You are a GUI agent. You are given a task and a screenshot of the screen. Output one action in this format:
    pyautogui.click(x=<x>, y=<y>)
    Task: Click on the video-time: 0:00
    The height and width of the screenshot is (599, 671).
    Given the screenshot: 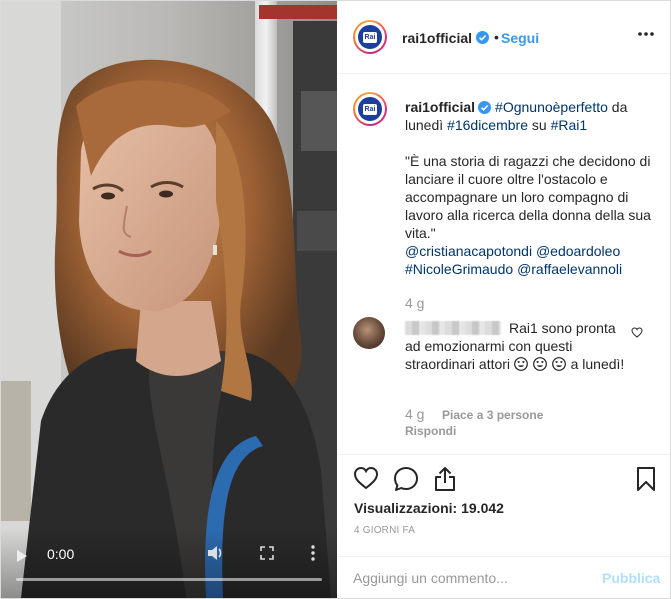 What is the action you would take?
    pyautogui.click(x=61, y=554)
    